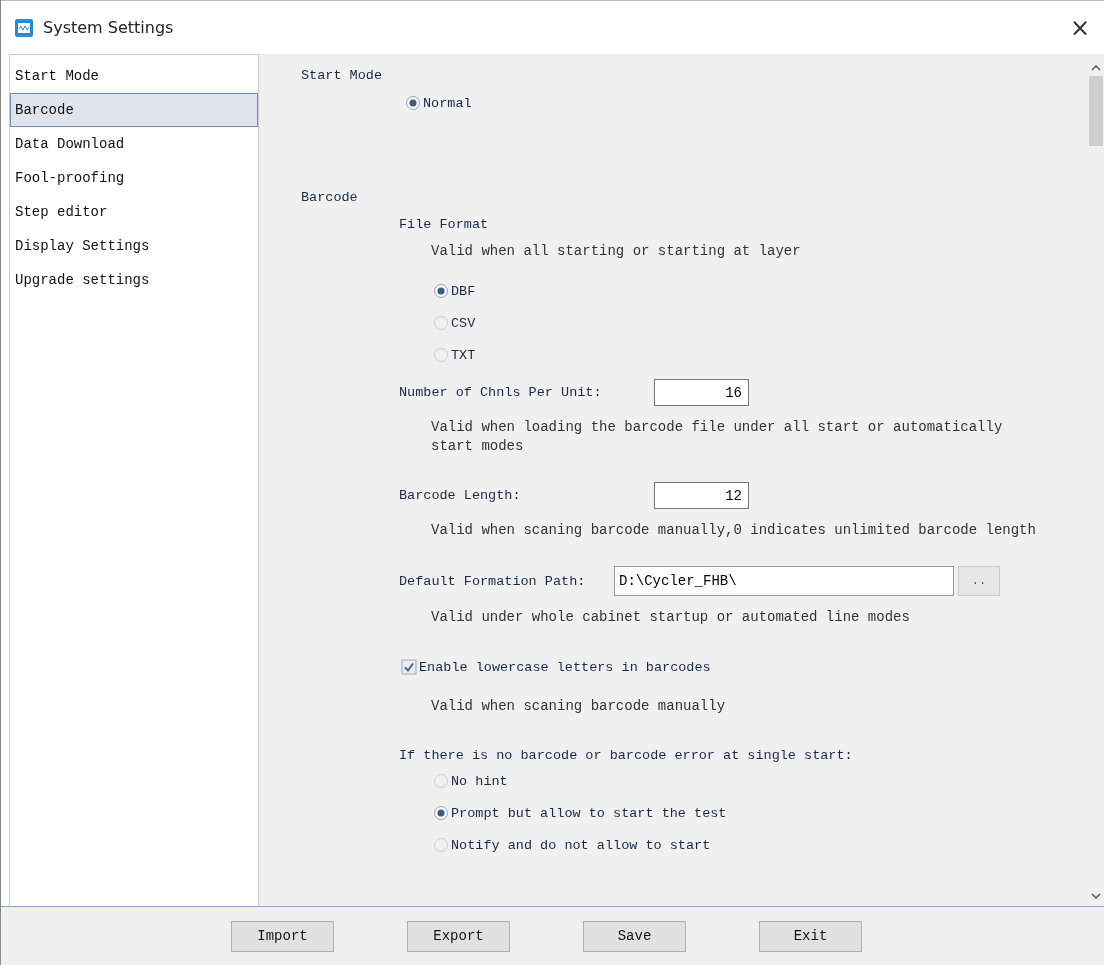 The height and width of the screenshot is (965, 1104). What do you see at coordinates (342, 75) in the screenshot?
I see `section-title: Start Mode` at bounding box center [342, 75].